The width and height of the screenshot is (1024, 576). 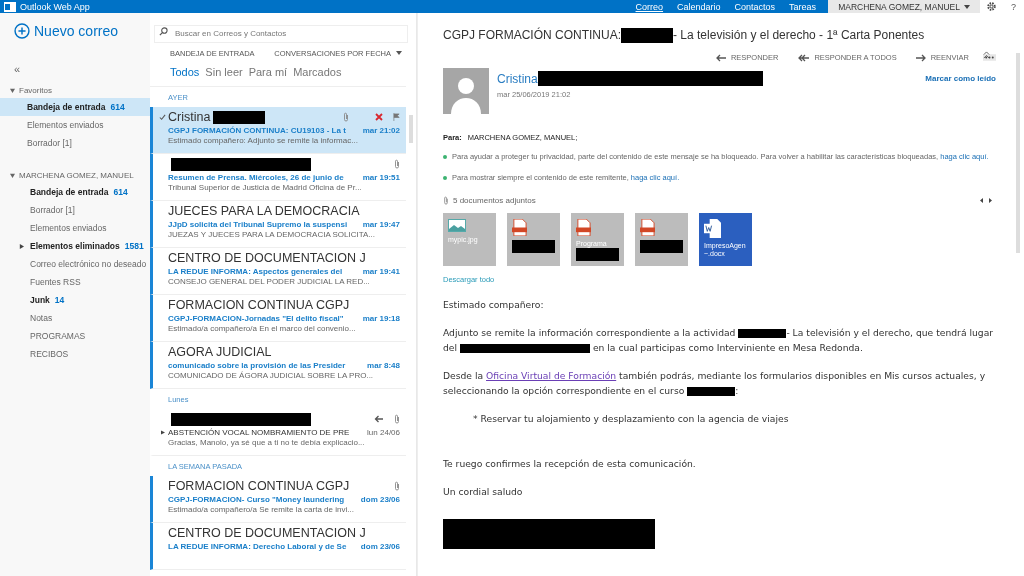 What do you see at coordinates (75, 318) in the screenshot?
I see `folder-item: Notas` at bounding box center [75, 318].